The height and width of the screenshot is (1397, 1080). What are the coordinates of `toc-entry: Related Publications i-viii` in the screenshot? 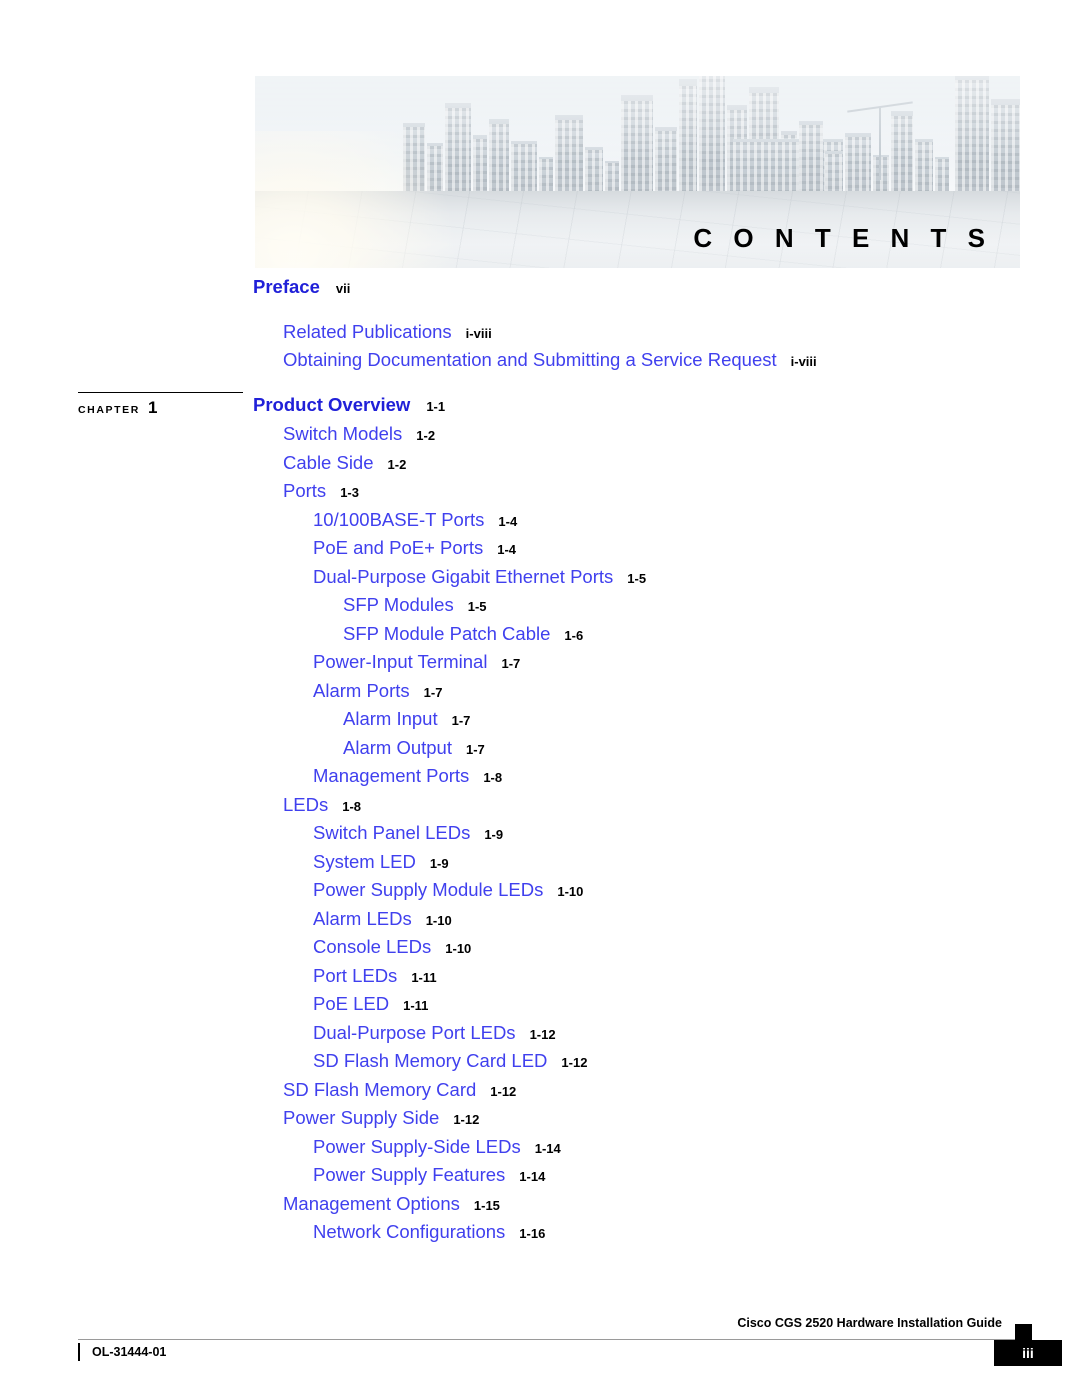 It's located at (540, 331).